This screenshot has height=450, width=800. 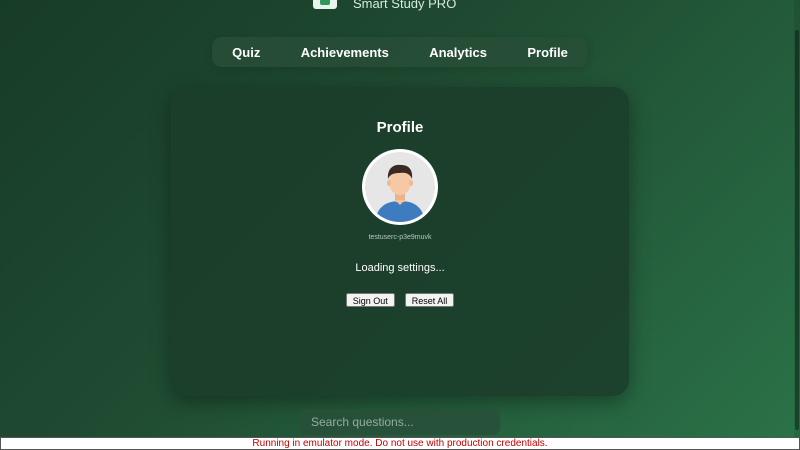 What do you see at coordinates (429, 300) in the screenshot?
I see `reset-all-button: Reset All` at bounding box center [429, 300].